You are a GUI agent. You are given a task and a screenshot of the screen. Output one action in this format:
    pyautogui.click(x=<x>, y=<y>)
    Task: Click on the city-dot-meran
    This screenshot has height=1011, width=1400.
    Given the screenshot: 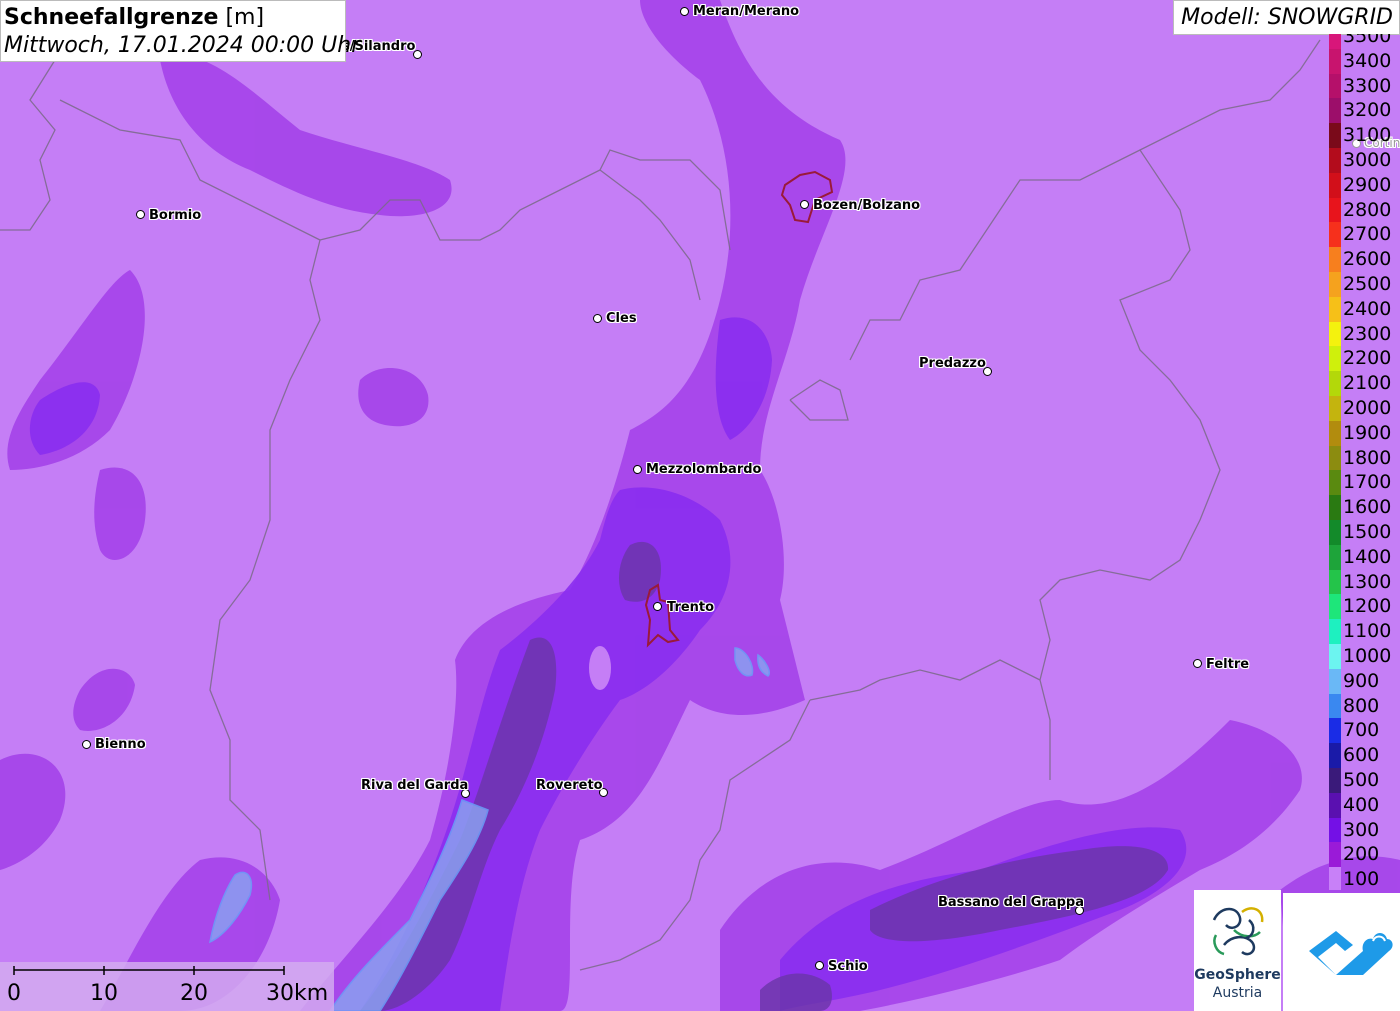 What is the action you would take?
    pyautogui.click(x=684, y=11)
    